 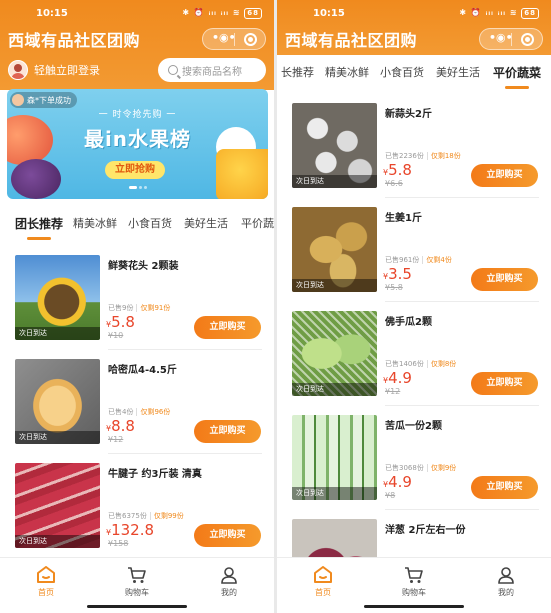 I want to click on product-name: 哈密瓜4-4.5斤, so click(x=142, y=370).